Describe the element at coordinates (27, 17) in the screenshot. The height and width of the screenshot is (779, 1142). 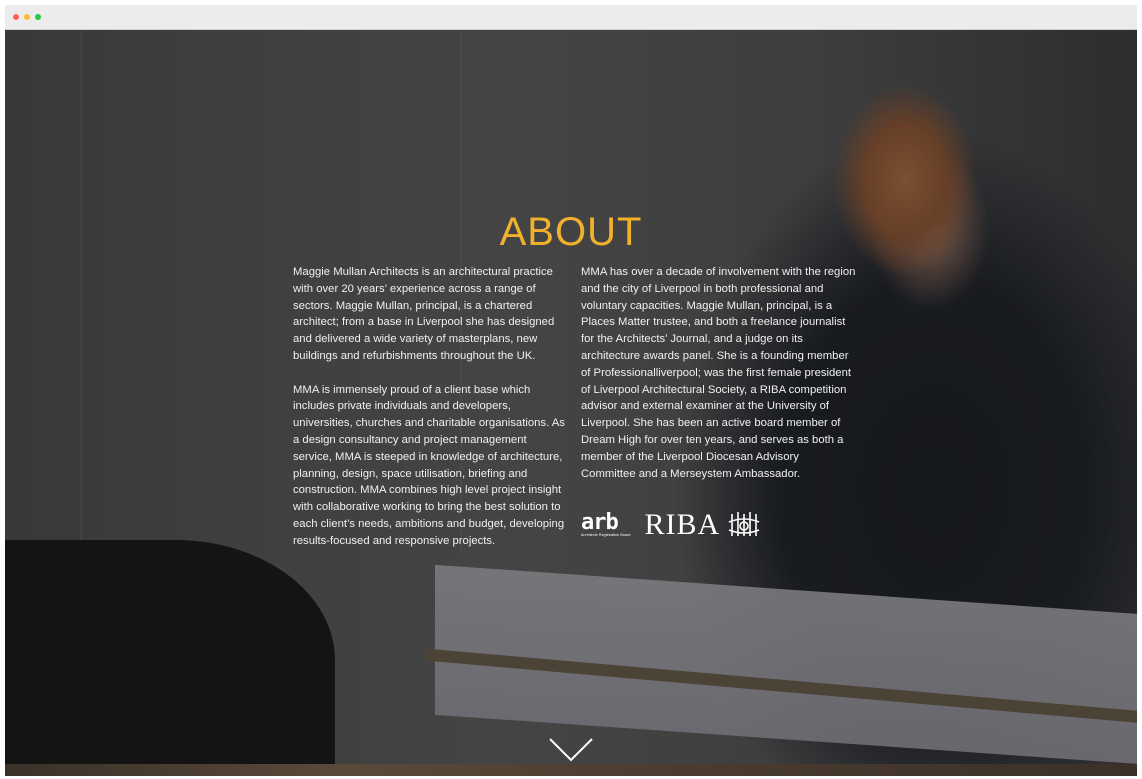
I see `minimize-window-button` at that location.